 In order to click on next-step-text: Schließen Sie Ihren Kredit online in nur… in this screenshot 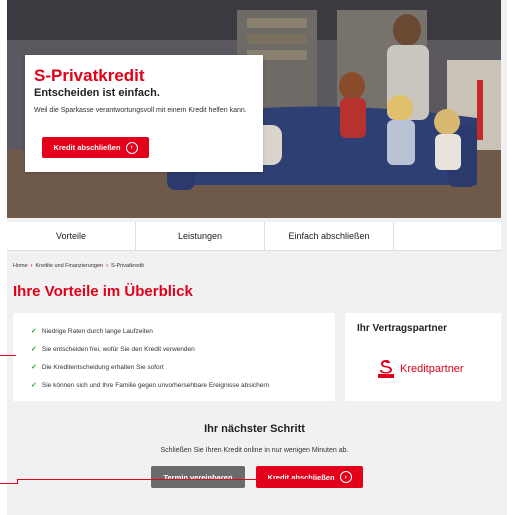, I will do `click(254, 450)`.